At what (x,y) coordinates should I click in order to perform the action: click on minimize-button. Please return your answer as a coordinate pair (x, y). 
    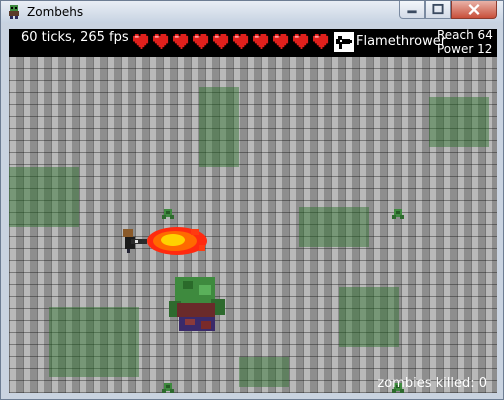
    Looking at the image, I should click on (412, 10).